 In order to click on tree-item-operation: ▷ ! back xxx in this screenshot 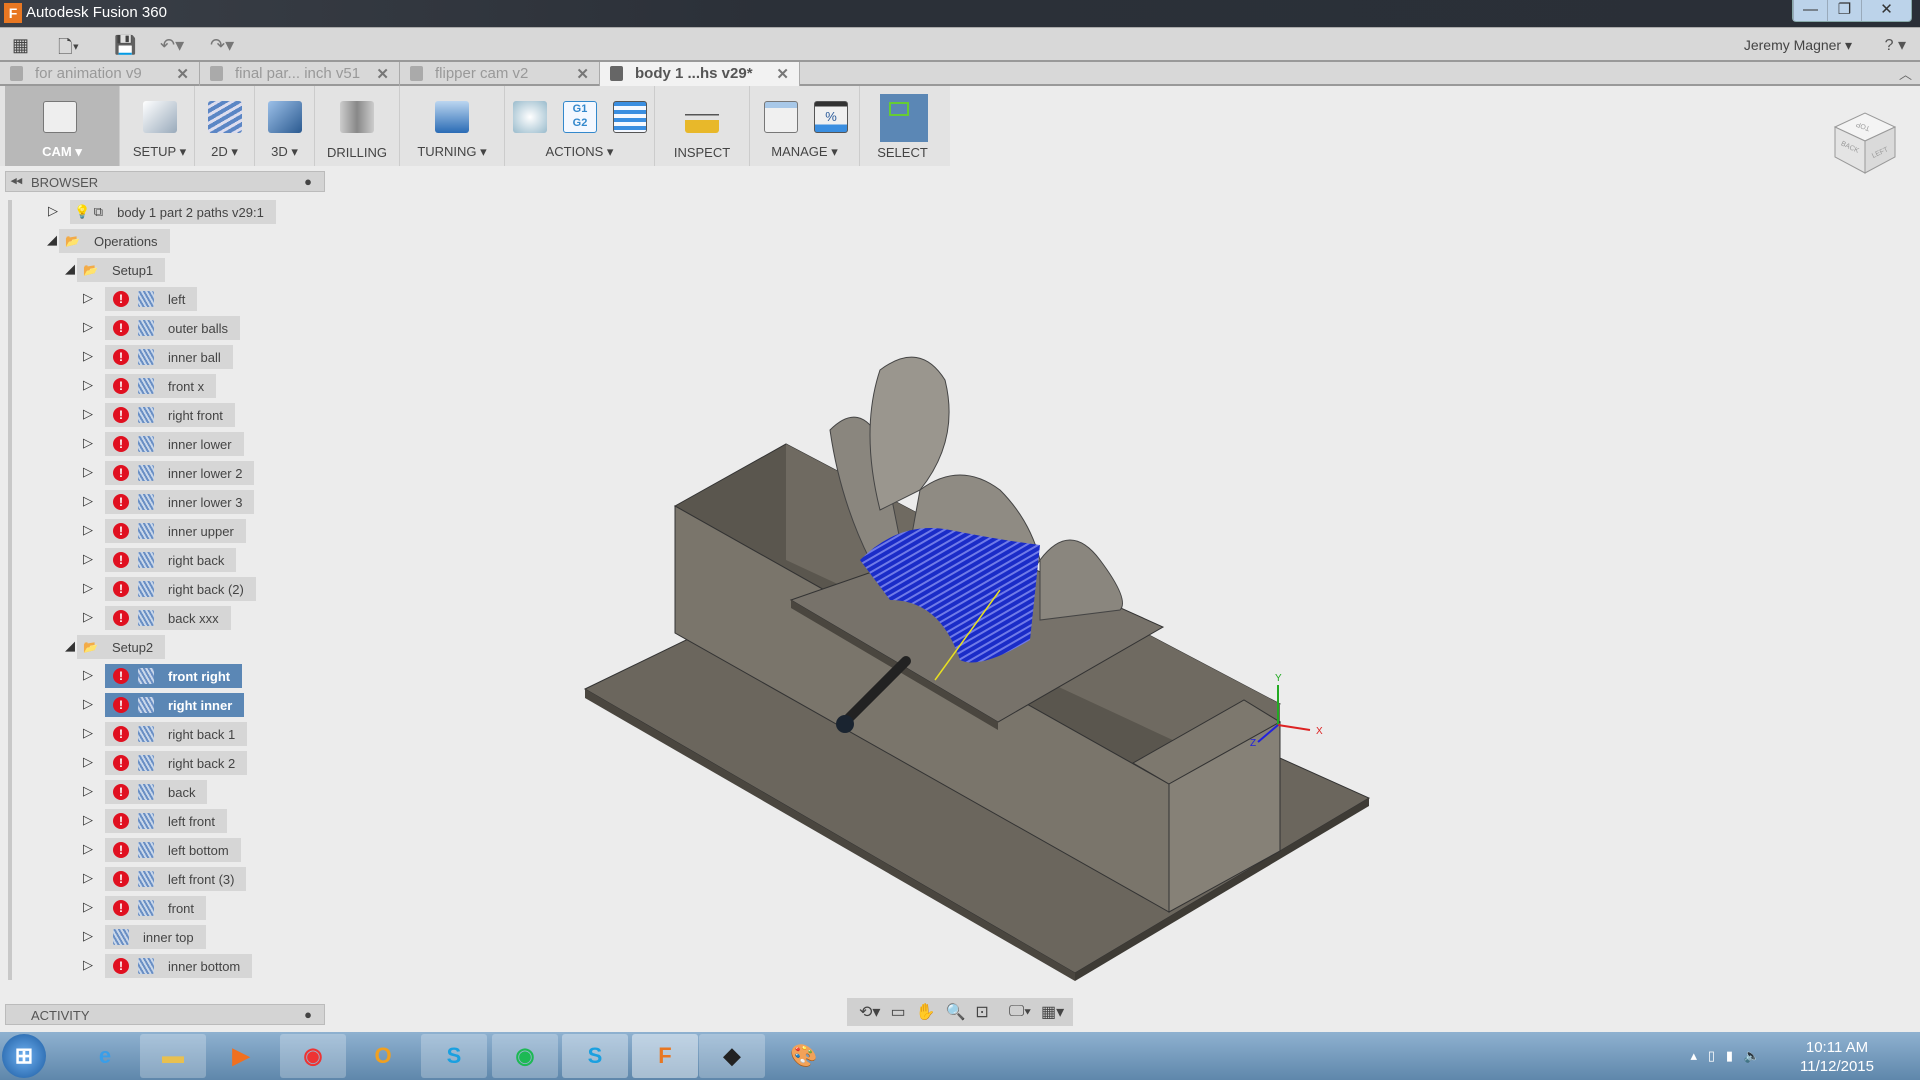, I will do `click(165, 618)`.